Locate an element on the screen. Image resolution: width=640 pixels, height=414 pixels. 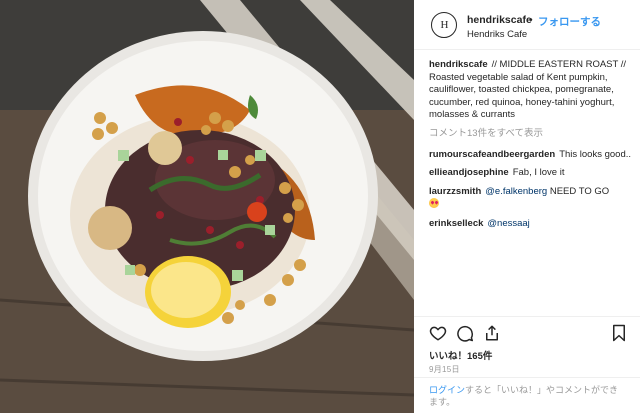
header-username: hendrikscafe is located at coordinates (499, 20).